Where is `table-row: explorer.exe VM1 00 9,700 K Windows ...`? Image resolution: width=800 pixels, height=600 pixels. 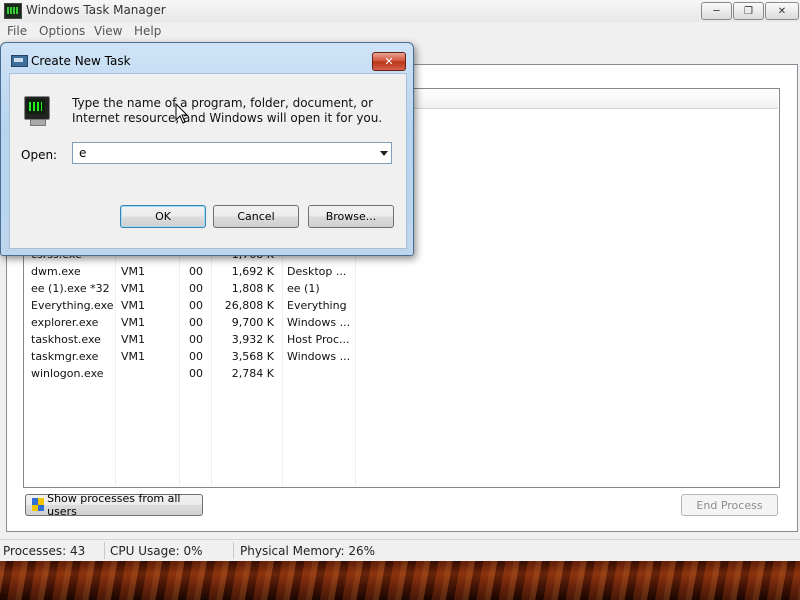
table-row: explorer.exe VM1 00 9,700 K Windows ... is located at coordinates (399, 323).